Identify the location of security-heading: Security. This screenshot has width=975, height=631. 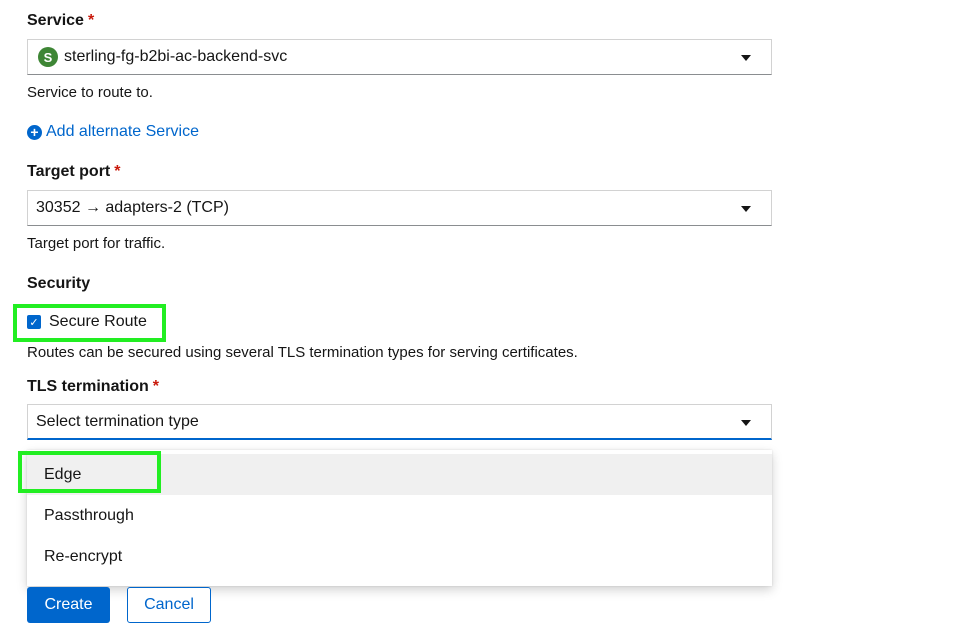
(59, 283).